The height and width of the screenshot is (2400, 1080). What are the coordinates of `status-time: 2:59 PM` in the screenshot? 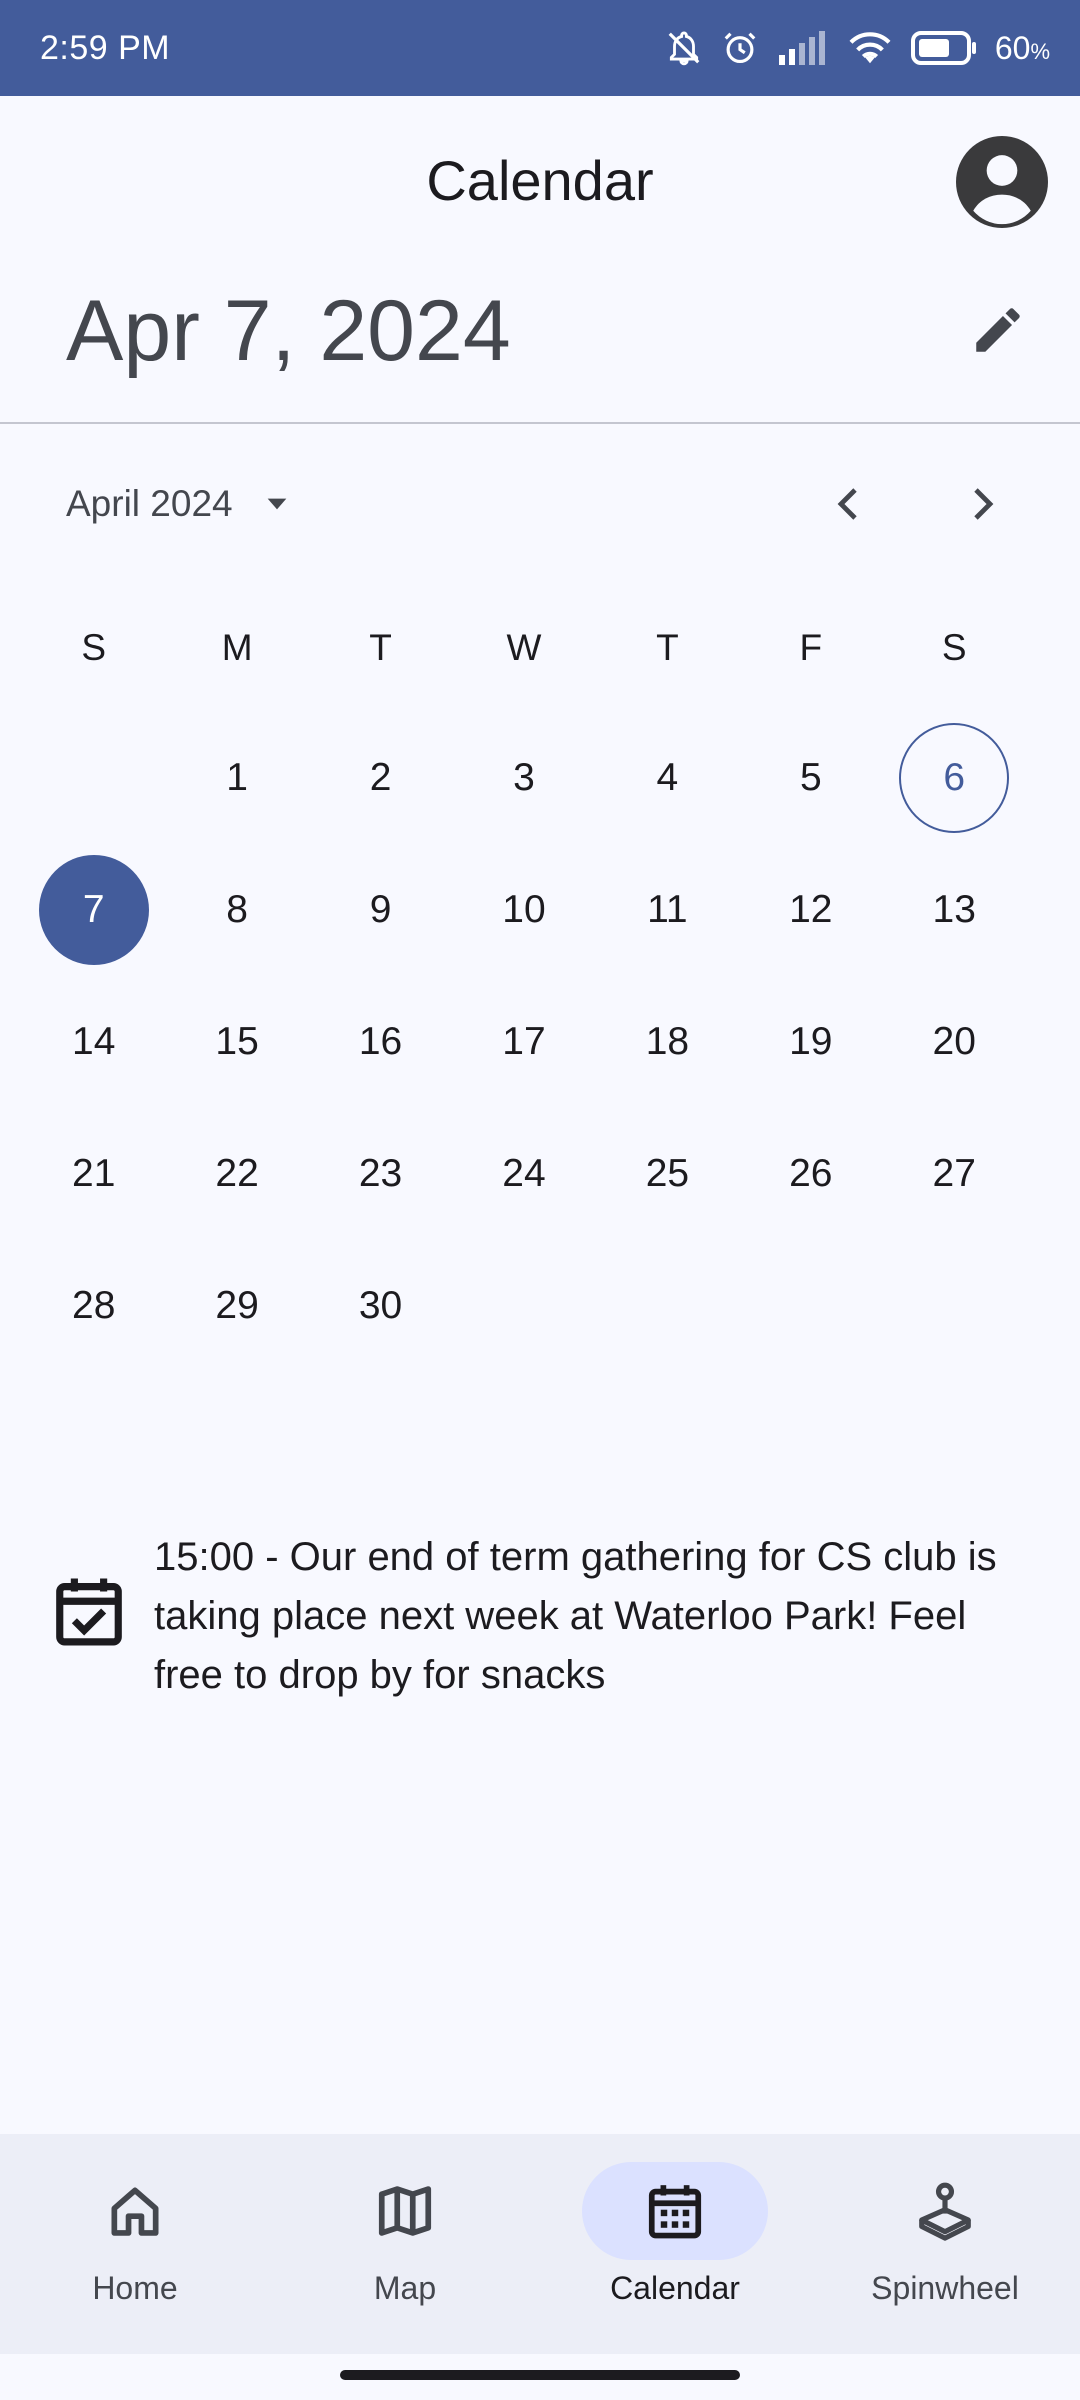 It's located at (105, 47).